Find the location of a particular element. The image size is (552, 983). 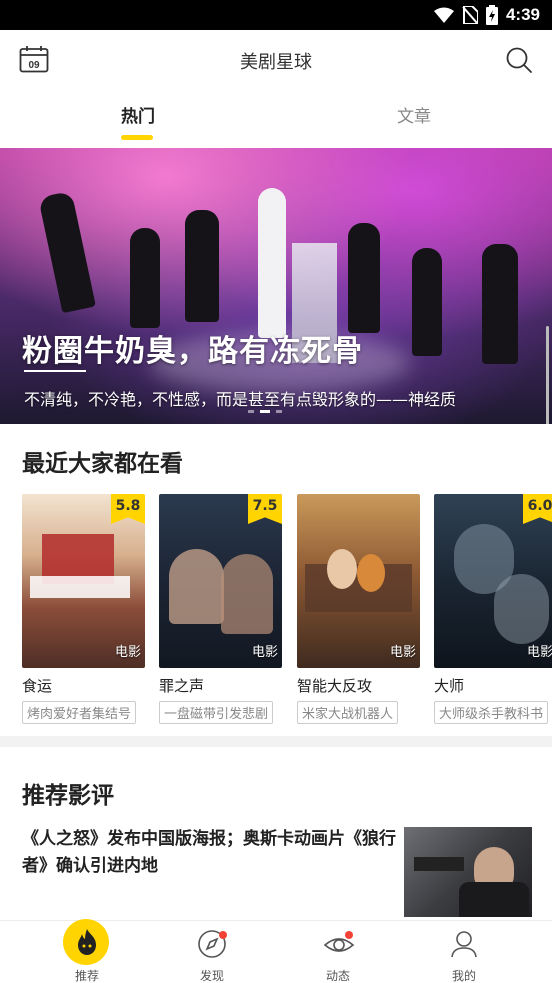

movie-name: 智能大反攻 is located at coordinates (335, 686).